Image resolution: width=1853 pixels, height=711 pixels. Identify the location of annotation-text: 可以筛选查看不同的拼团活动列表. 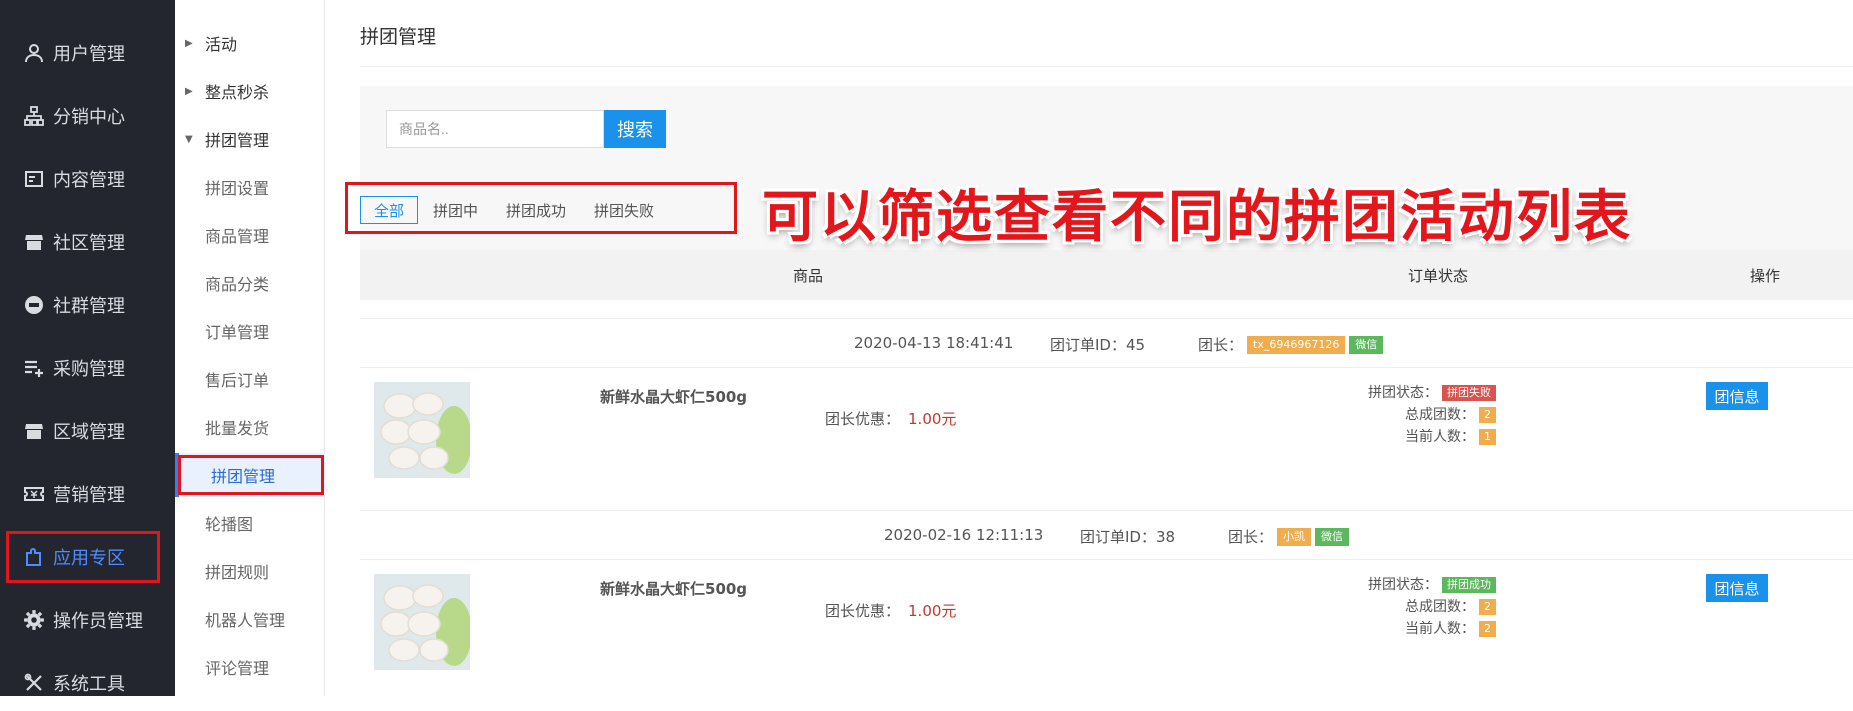
(1197, 217).